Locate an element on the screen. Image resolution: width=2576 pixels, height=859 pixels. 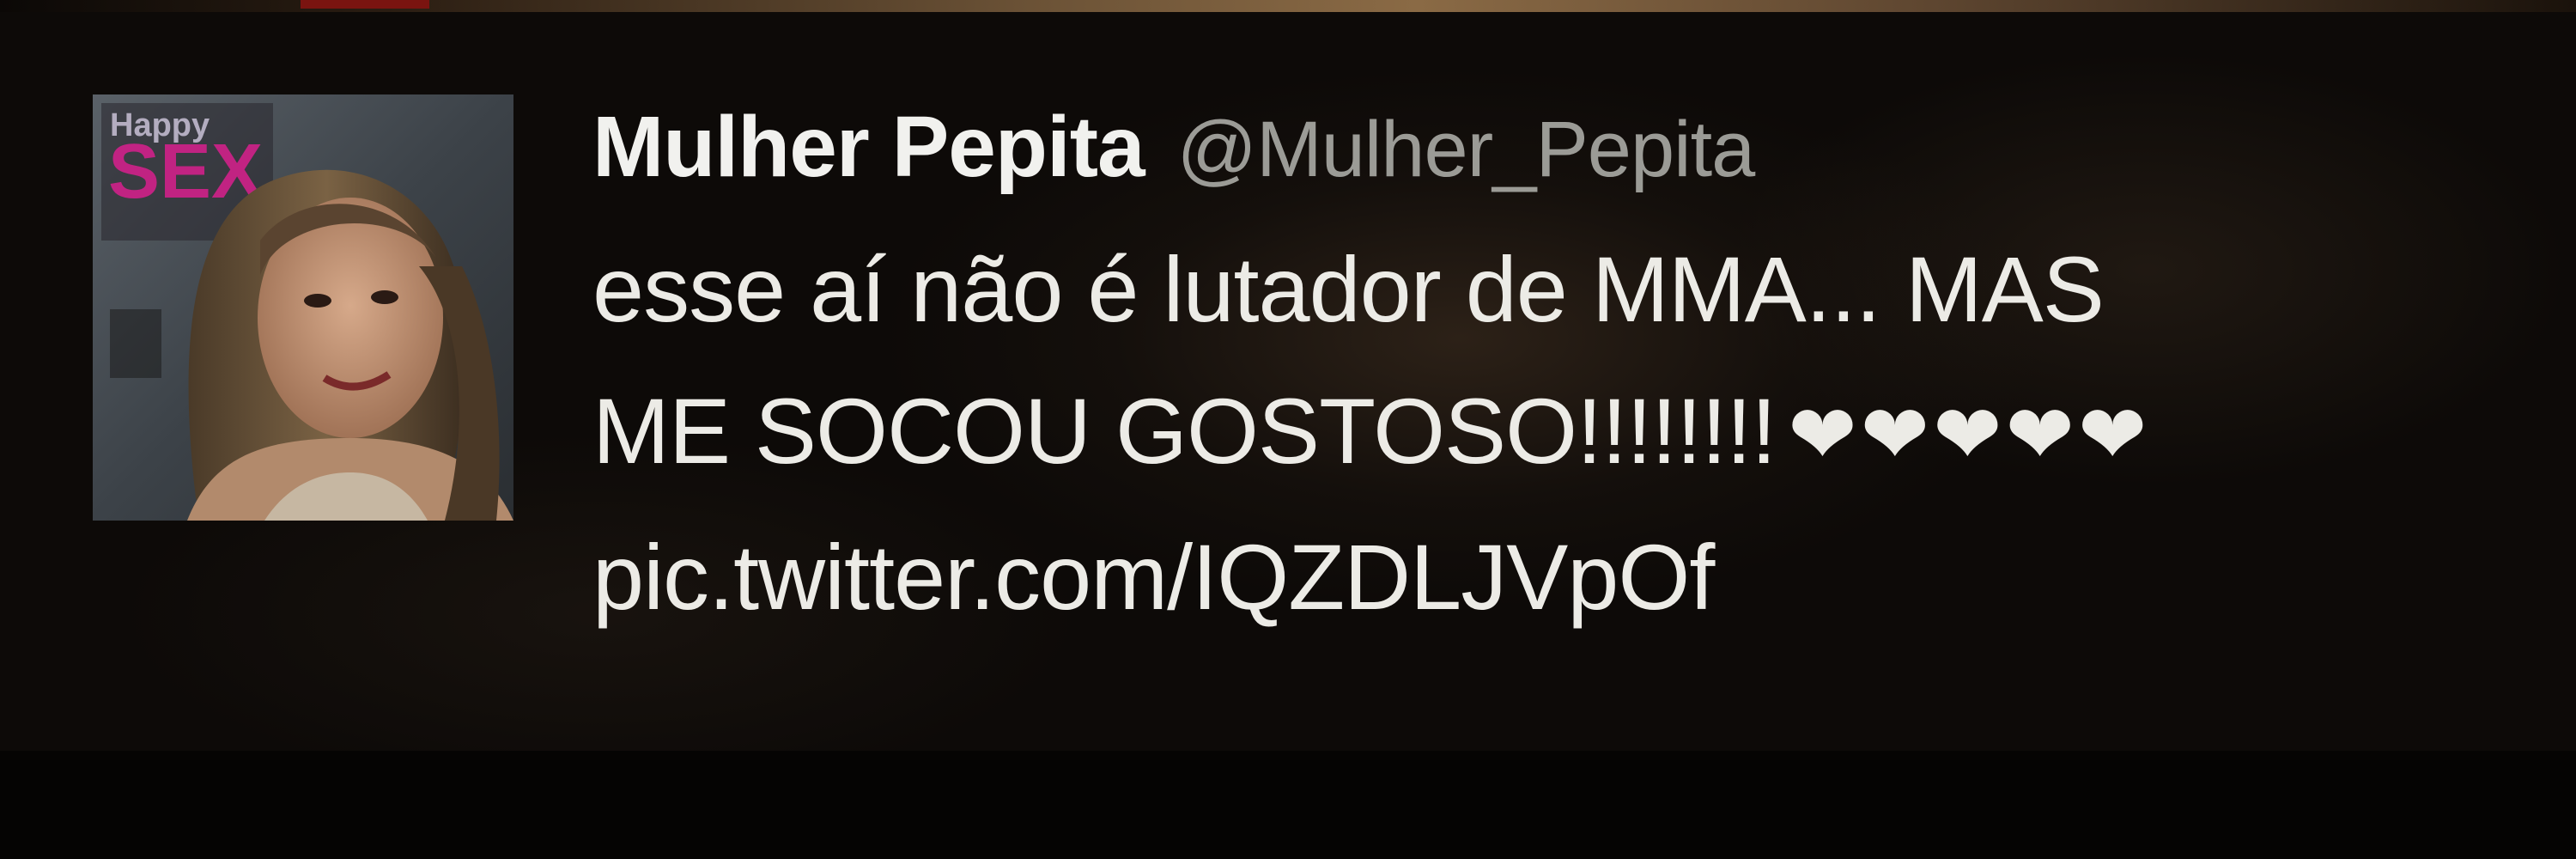
tweet-header: Mulher Pepita @Mulher_Pepita is located at coordinates (1579, 154).